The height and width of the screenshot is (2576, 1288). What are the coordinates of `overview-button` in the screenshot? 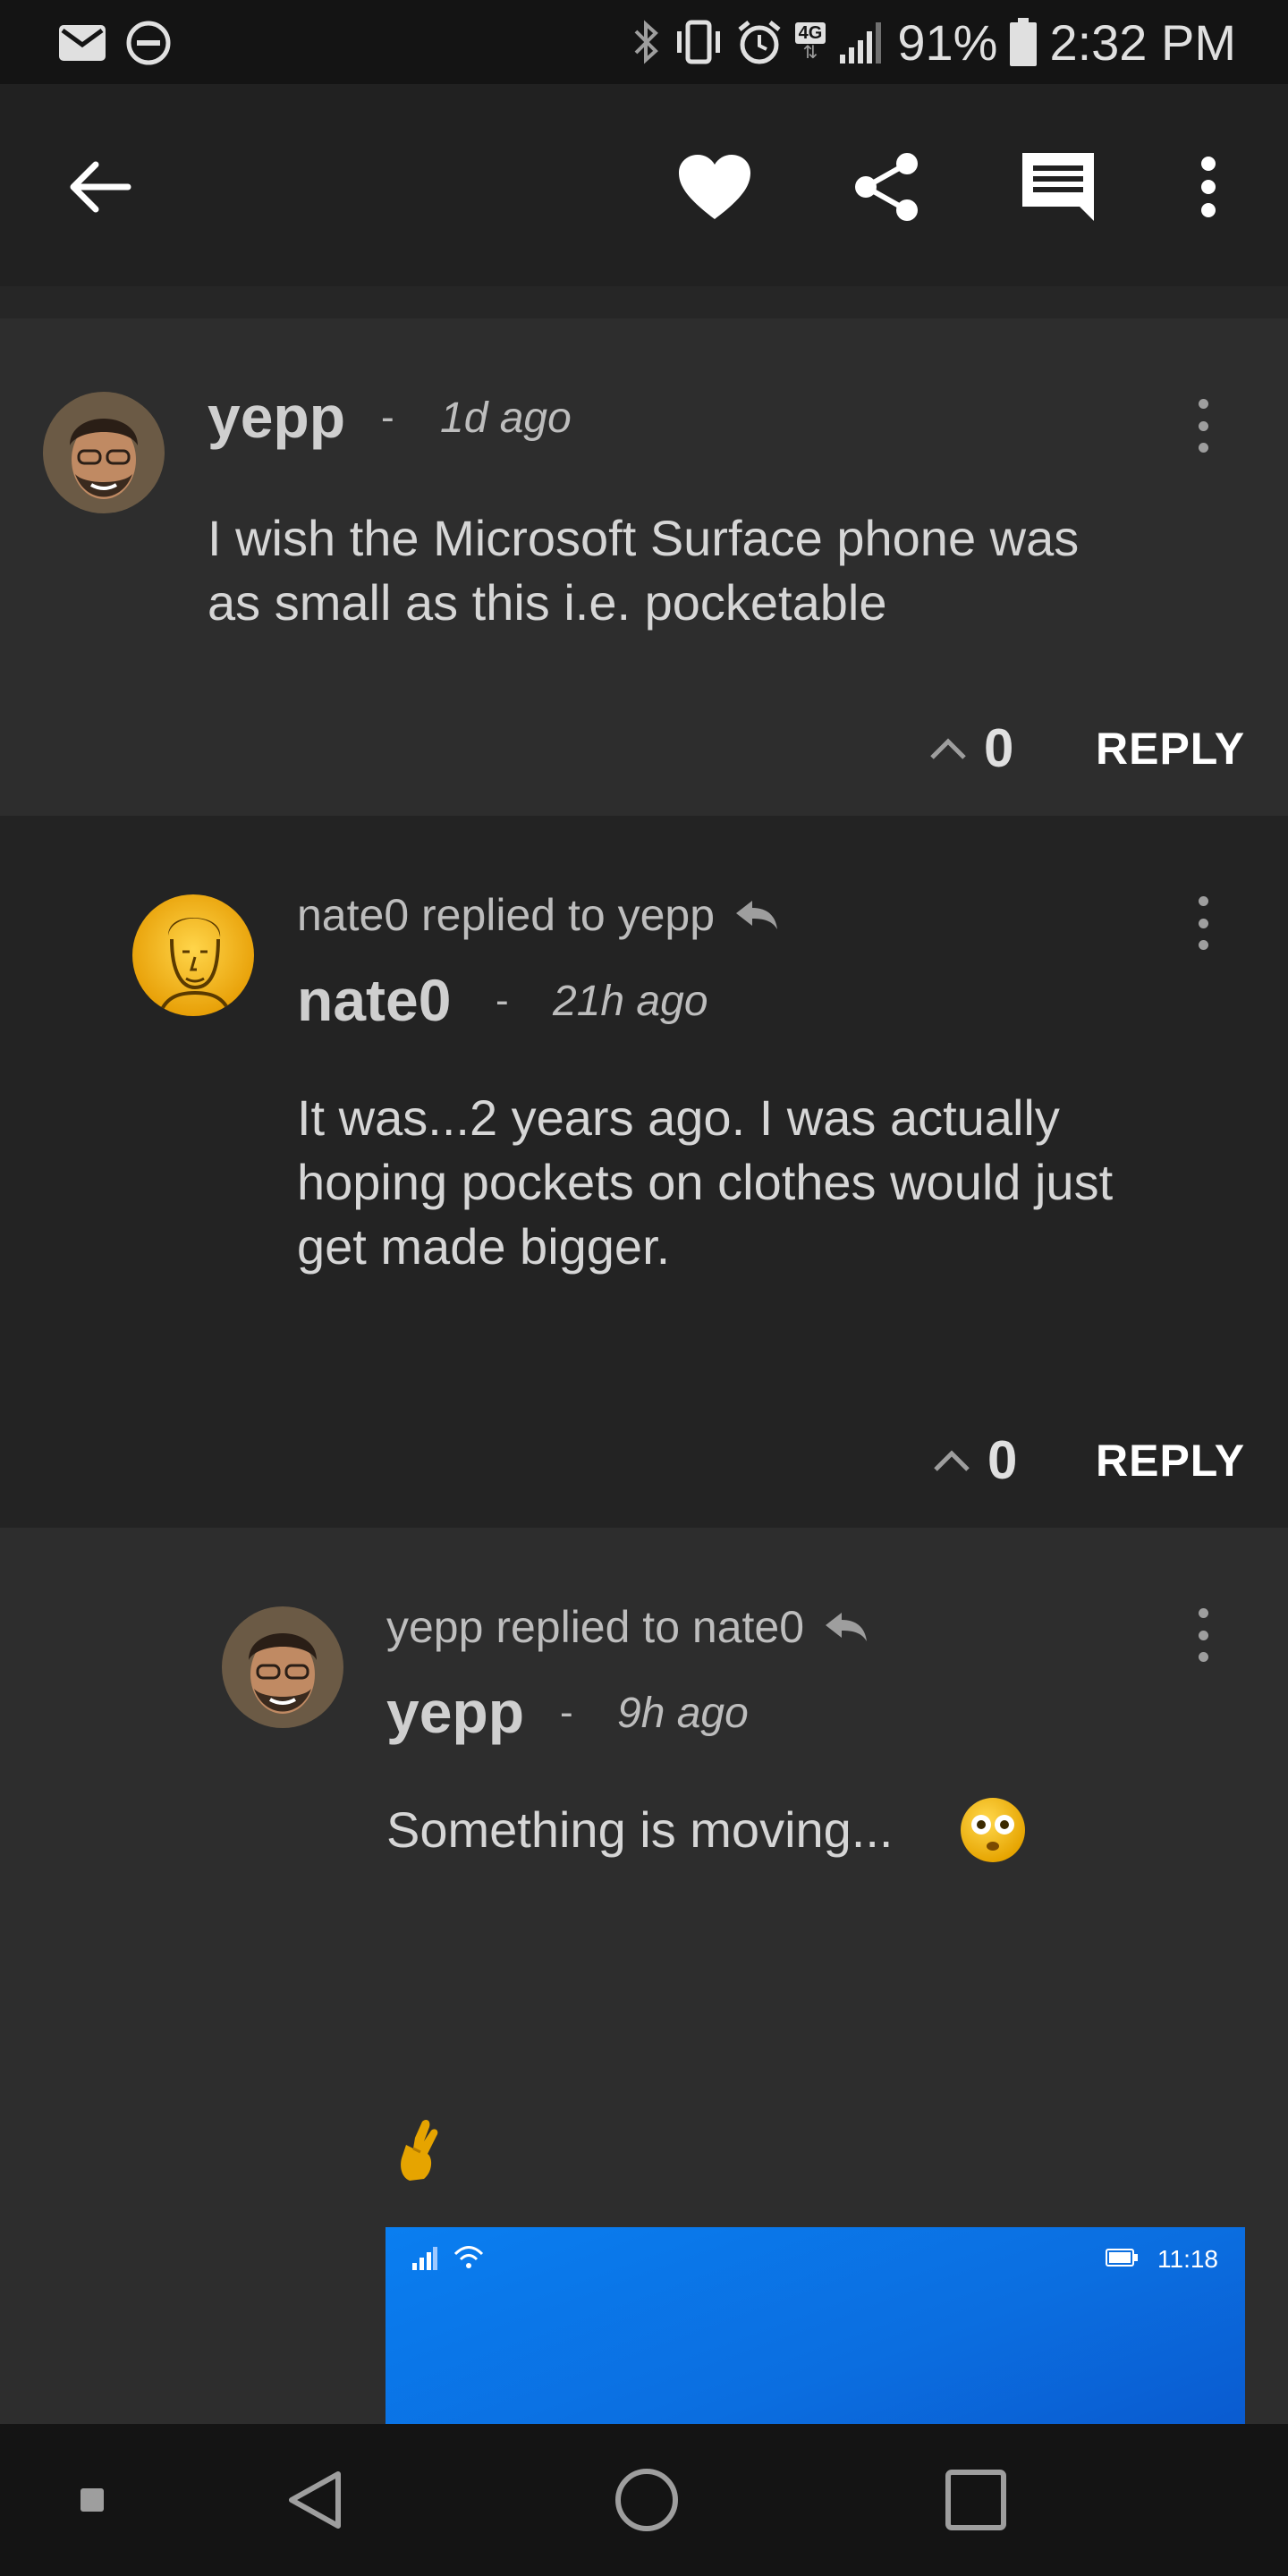 It's located at (976, 2500).